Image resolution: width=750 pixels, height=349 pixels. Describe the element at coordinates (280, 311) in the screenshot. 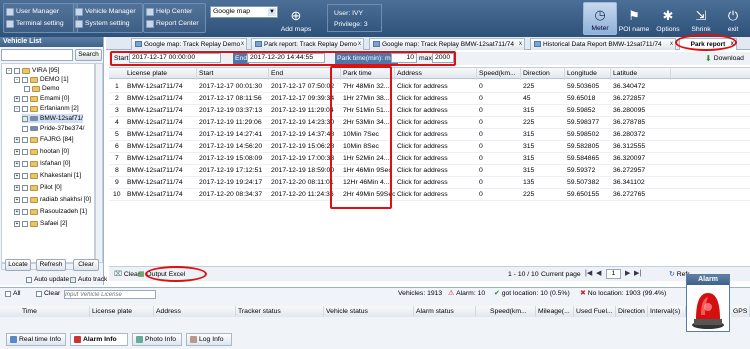

I see `bcol-tracker-status: Tracker status` at that location.